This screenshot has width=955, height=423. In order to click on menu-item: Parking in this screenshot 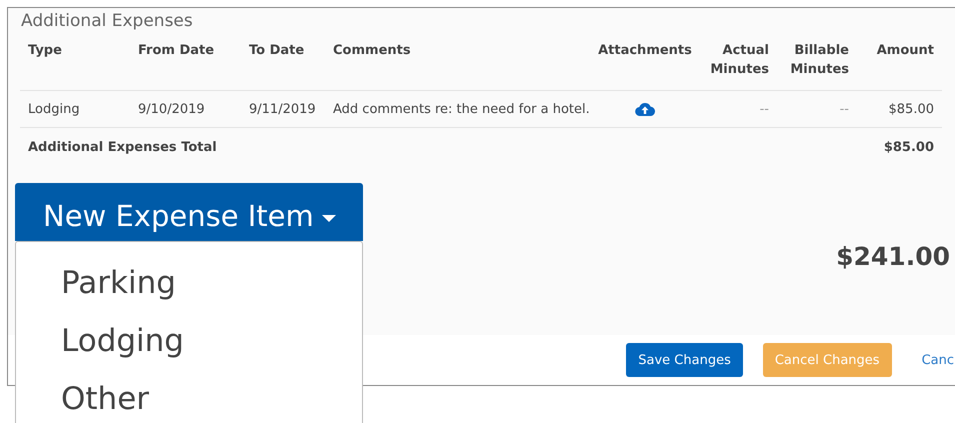, I will do `click(189, 283)`.